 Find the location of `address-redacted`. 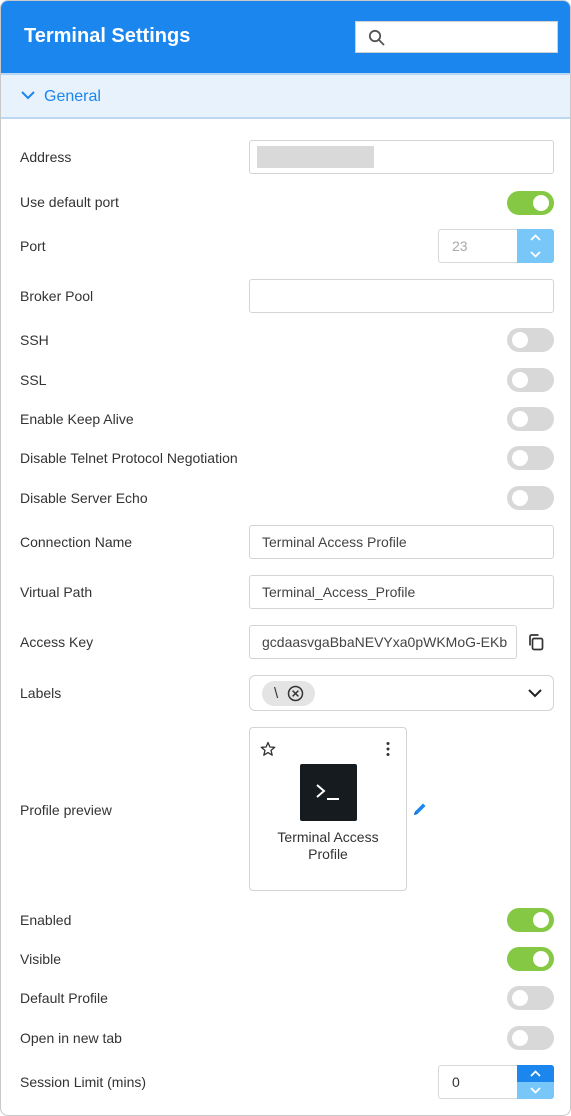

address-redacted is located at coordinates (315, 157).